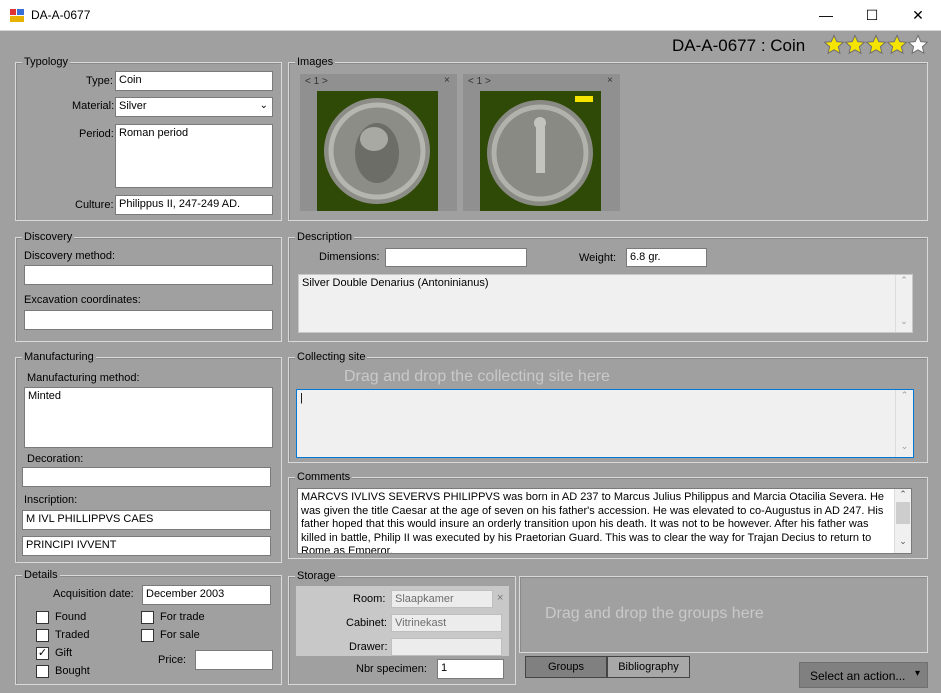 The image size is (941, 693). Describe the element at coordinates (349, 257) in the screenshot. I see `dimensions-label: Dimensions:` at that location.